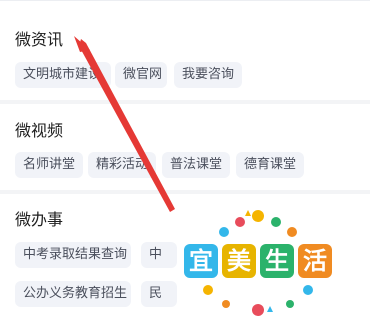 This screenshot has height=327, width=370. Describe the element at coordinates (201, 261) in the screenshot. I see `logo-char-yi: 宜` at that location.